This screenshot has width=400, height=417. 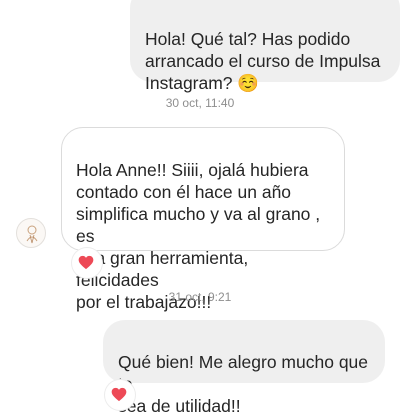 What do you see at coordinates (200, 297) in the screenshot?
I see `message-timestamp: 31 oct, 9:21` at bounding box center [200, 297].